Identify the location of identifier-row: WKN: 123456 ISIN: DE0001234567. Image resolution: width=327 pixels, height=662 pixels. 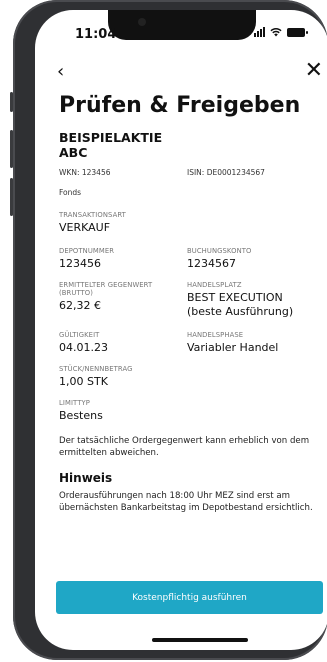
(190, 172).